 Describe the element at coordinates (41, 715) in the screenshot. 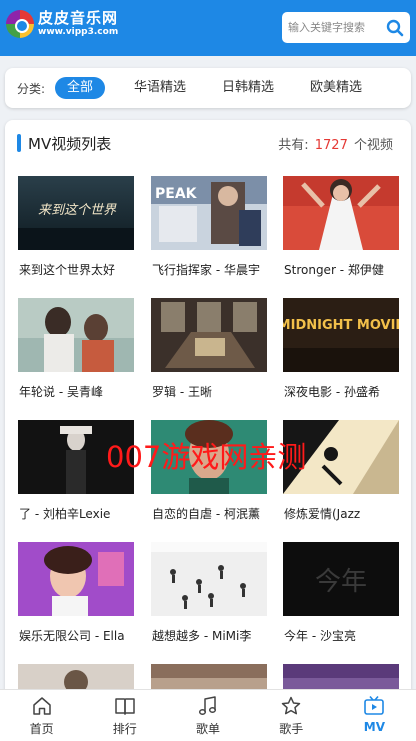

I see `tab-home: 首页` at that location.